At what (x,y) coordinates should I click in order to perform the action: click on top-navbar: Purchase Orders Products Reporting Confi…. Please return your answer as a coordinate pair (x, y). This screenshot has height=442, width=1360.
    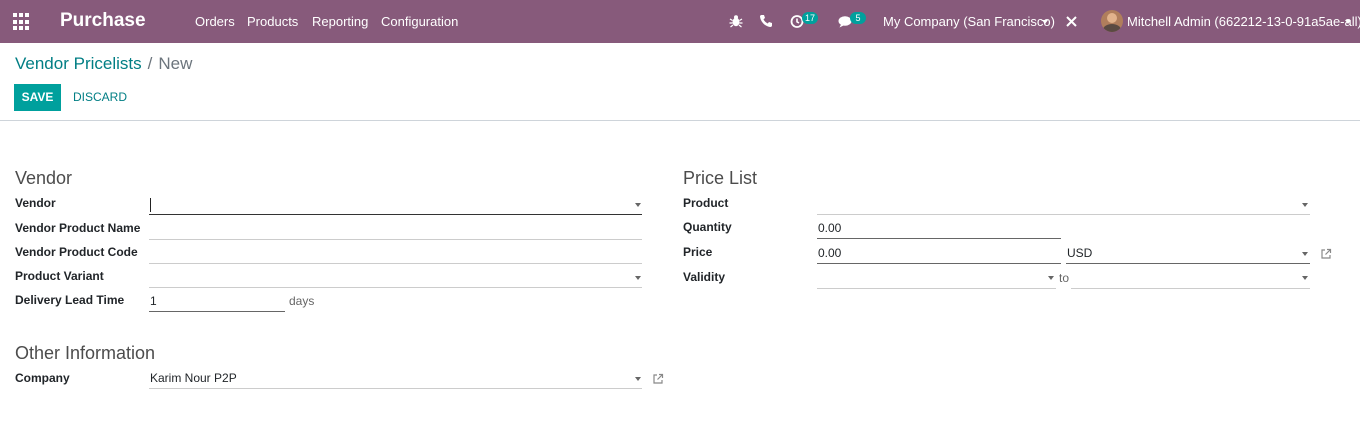
    Looking at the image, I should click on (680, 21).